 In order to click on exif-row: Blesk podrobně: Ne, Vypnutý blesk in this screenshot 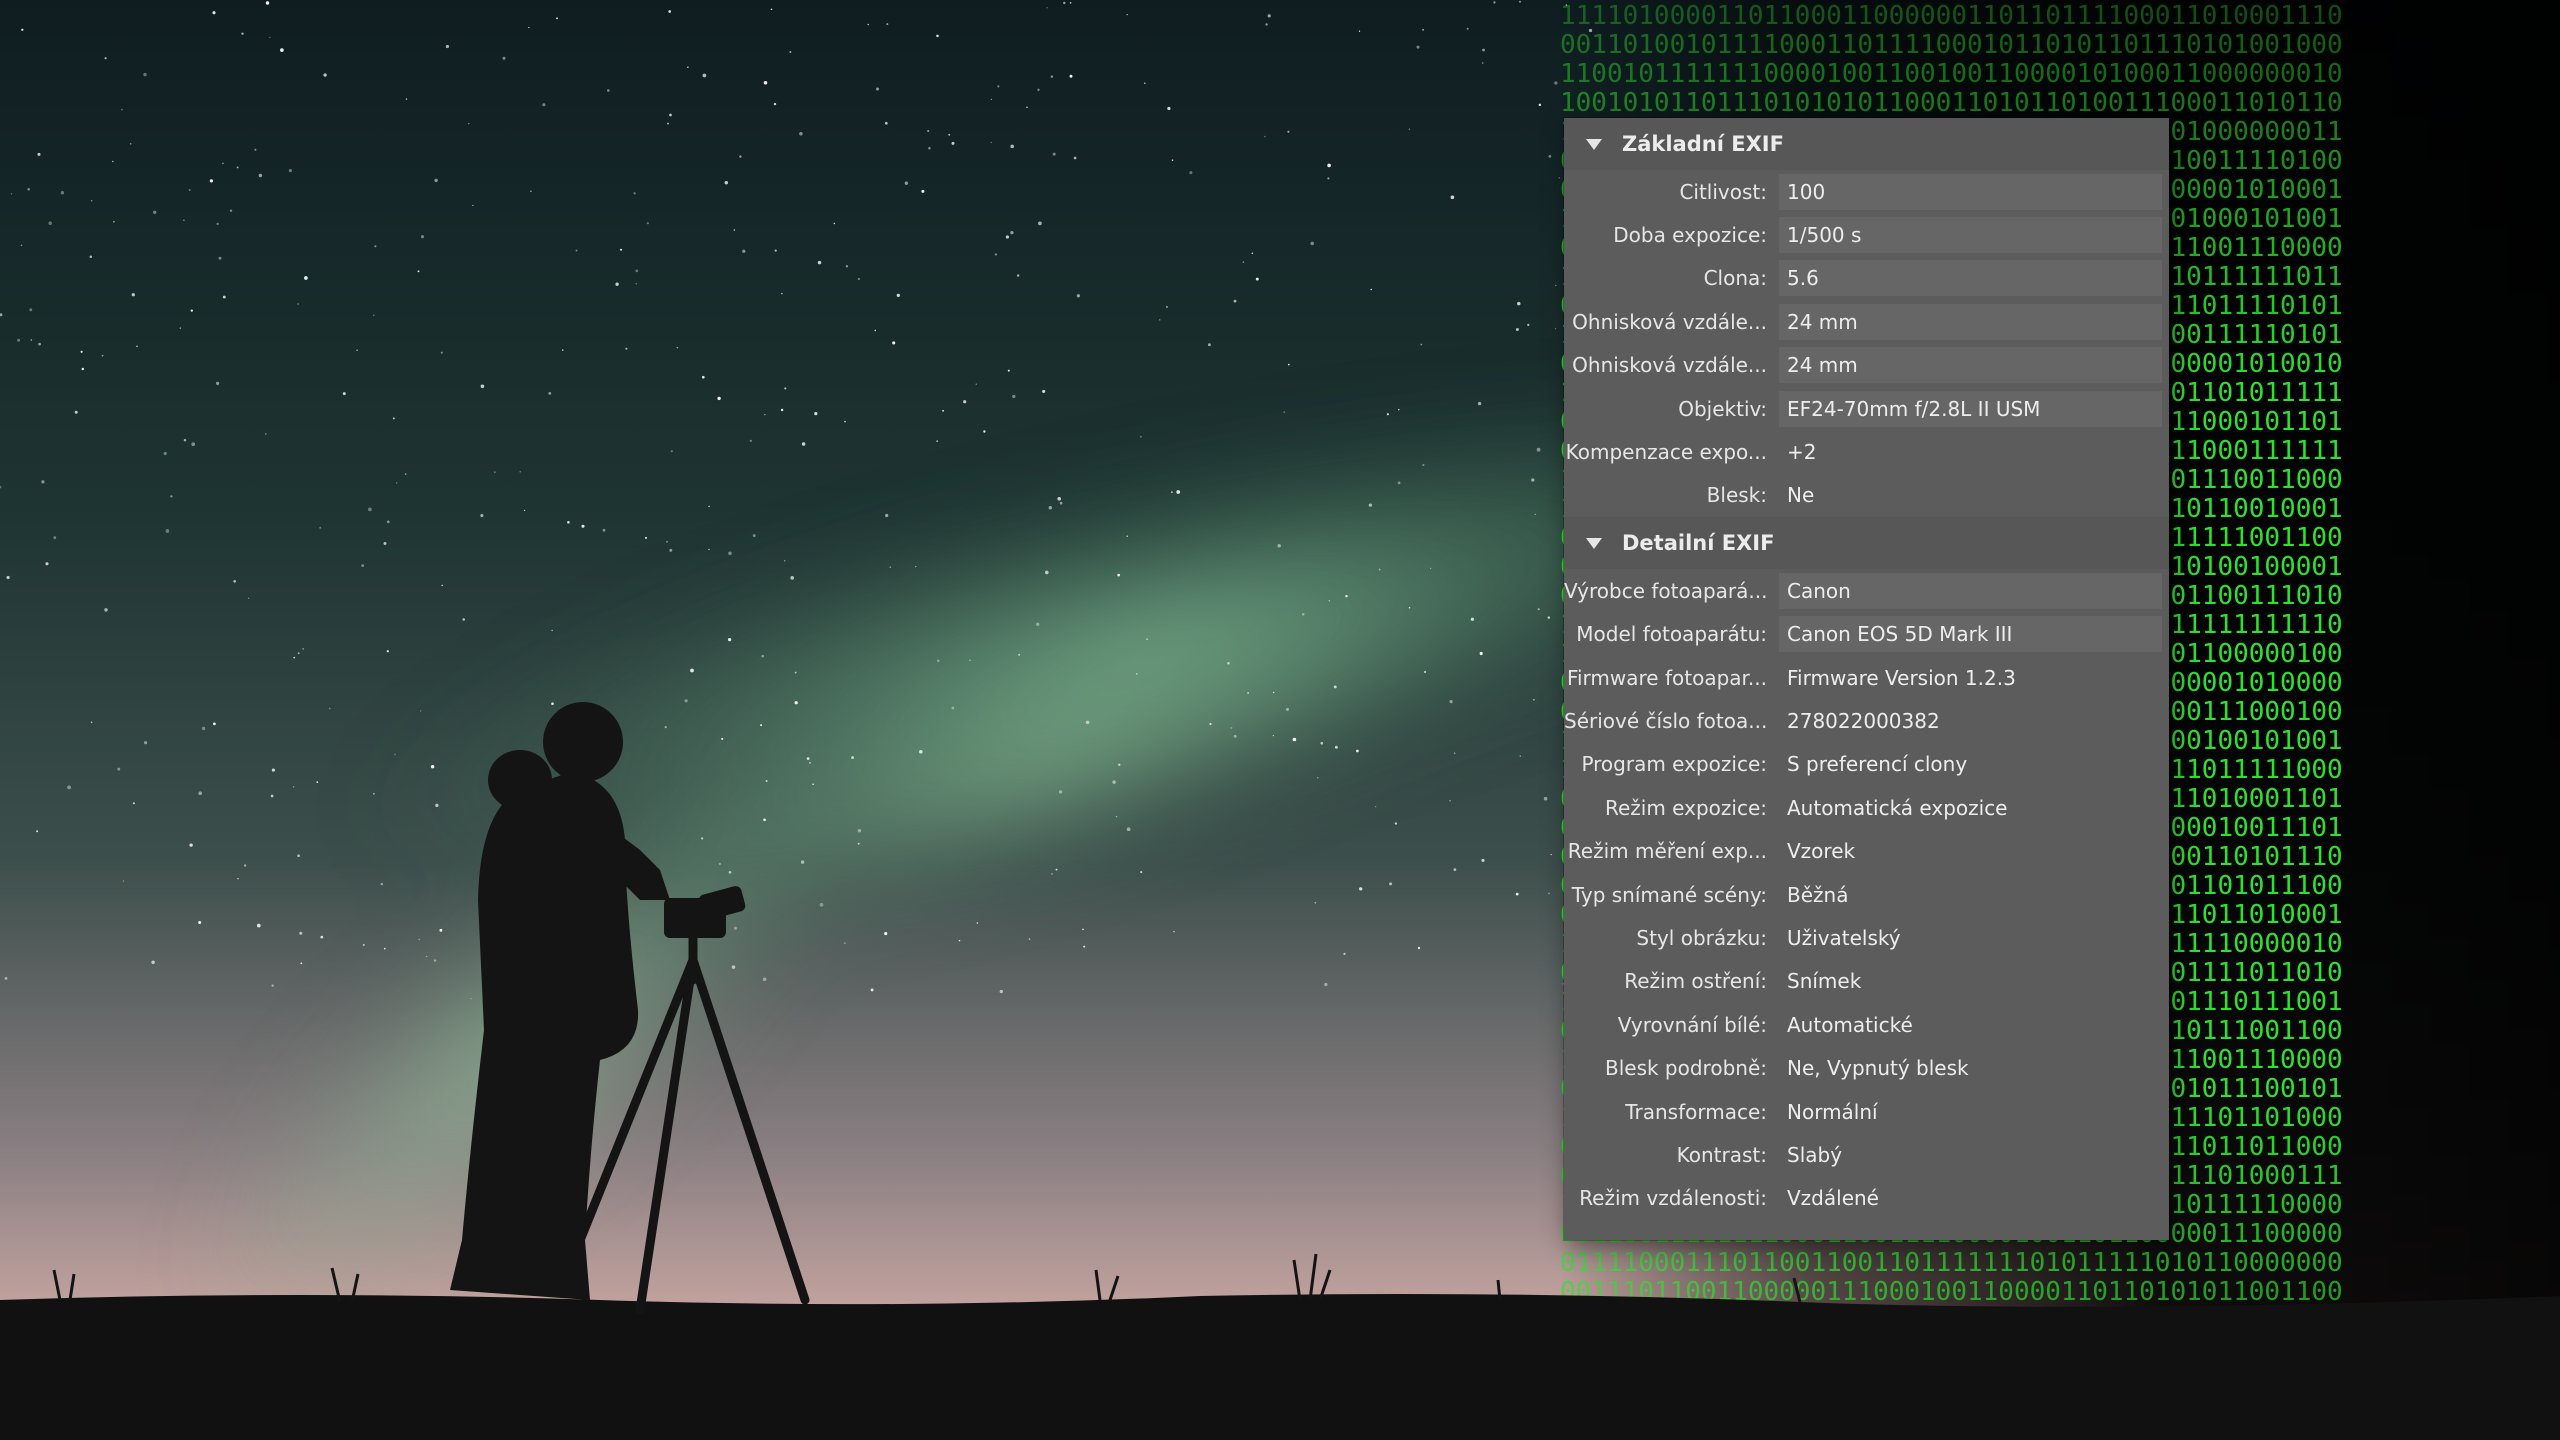, I will do `click(1866, 1067)`.